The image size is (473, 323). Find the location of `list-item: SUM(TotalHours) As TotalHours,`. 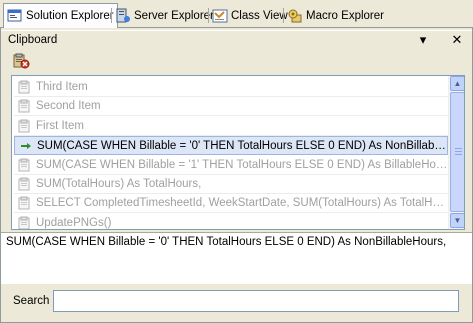

list-item: SUM(TotalHours) As TotalHours, is located at coordinates (231, 184).